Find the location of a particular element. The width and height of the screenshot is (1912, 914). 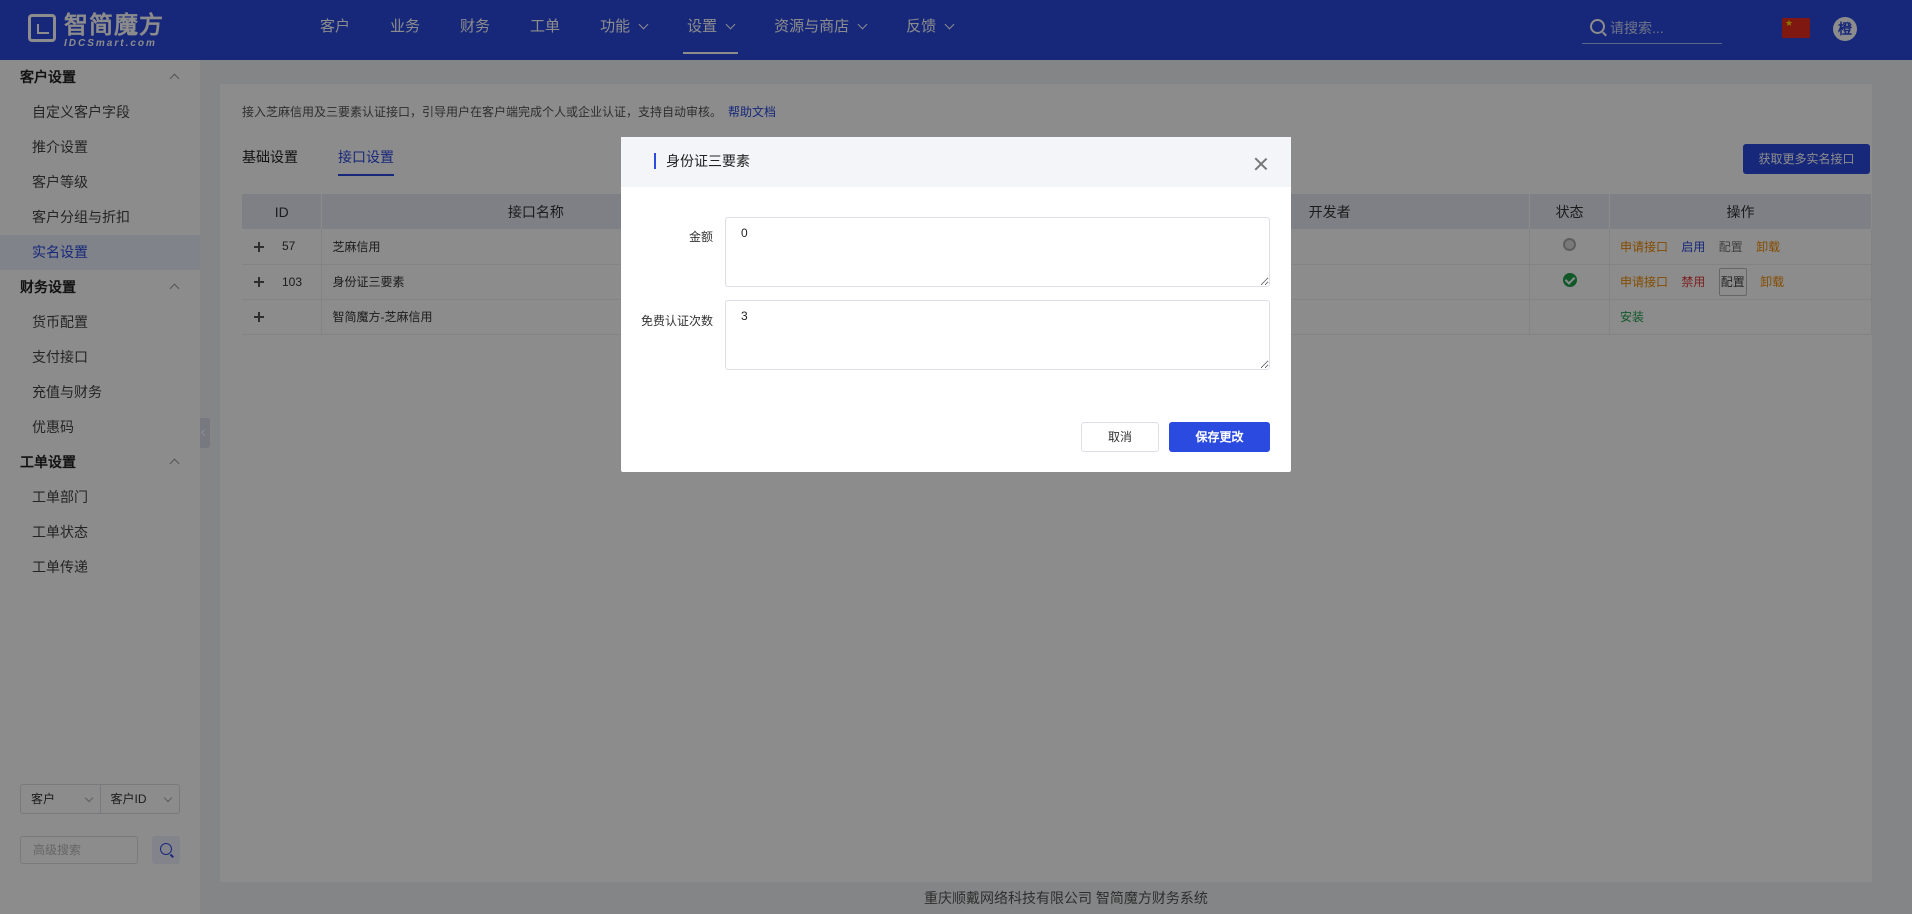

save-changes-button: 保存更改 is located at coordinates (1219, 437).